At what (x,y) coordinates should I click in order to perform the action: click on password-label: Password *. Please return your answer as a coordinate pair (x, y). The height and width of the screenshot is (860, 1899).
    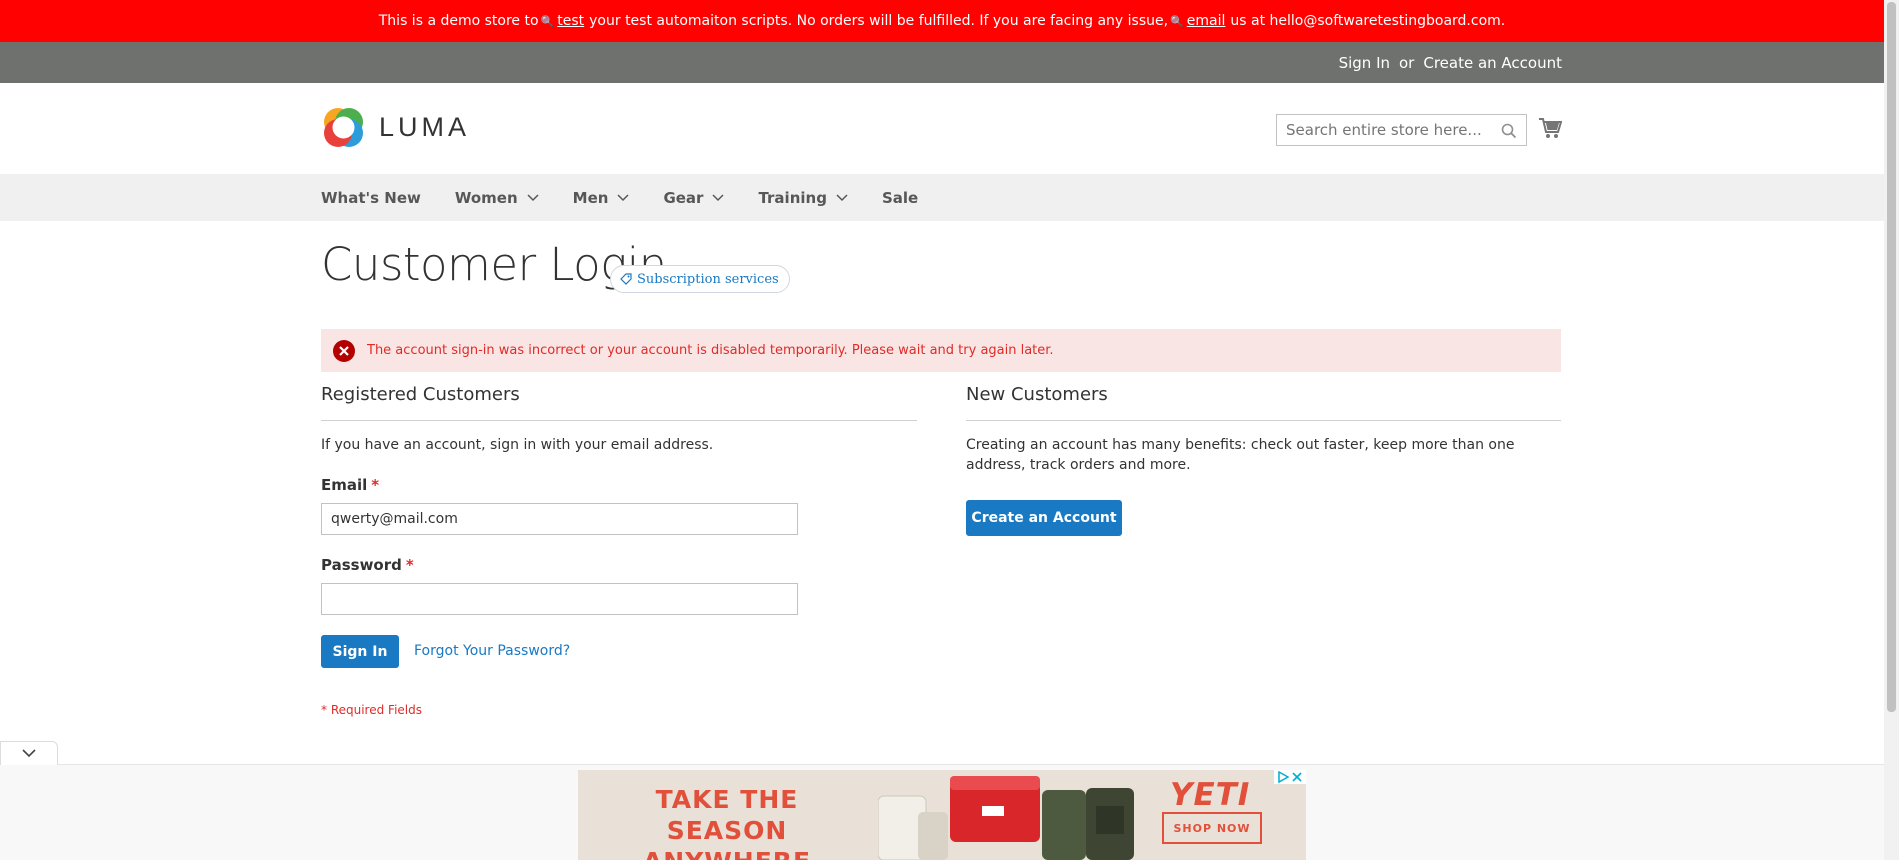
    Looking at the image, I should click on (367, 565).